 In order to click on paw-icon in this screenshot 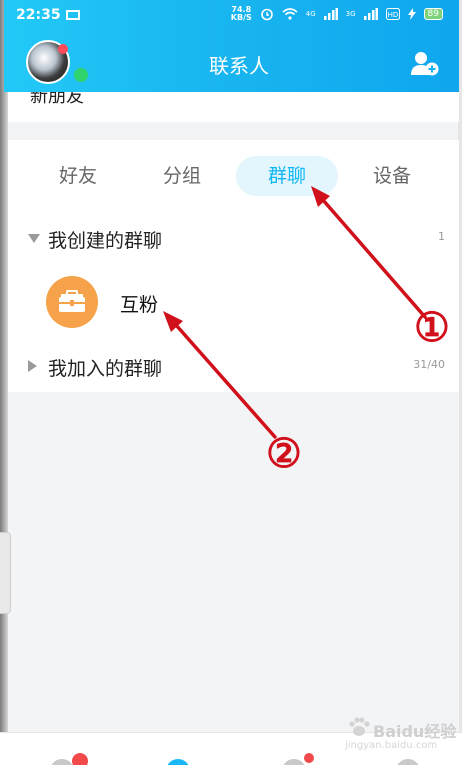, I will do `click(359, 726)`.